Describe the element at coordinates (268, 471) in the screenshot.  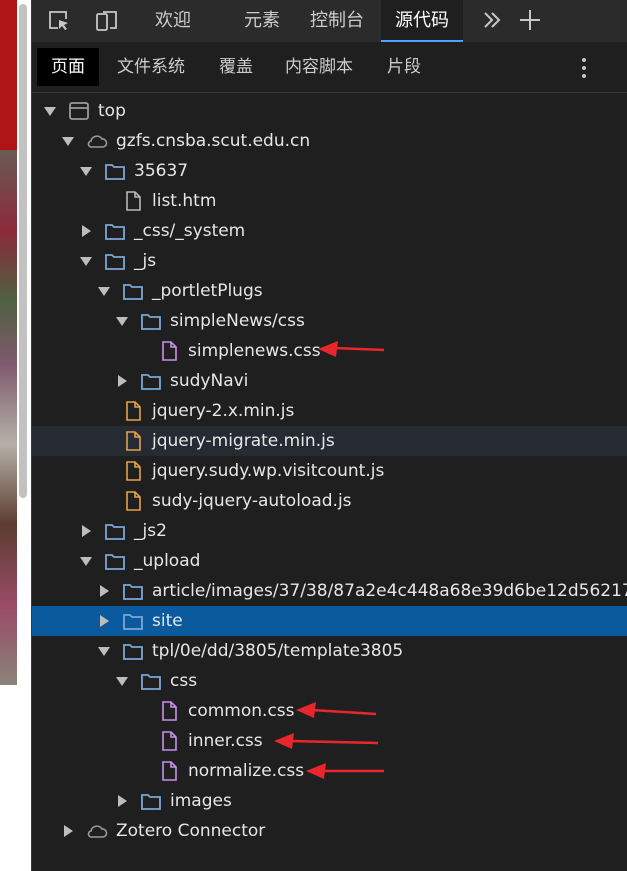
I see `tree-item-label: jquery.sudy.wp.visitcount.js` at that location.